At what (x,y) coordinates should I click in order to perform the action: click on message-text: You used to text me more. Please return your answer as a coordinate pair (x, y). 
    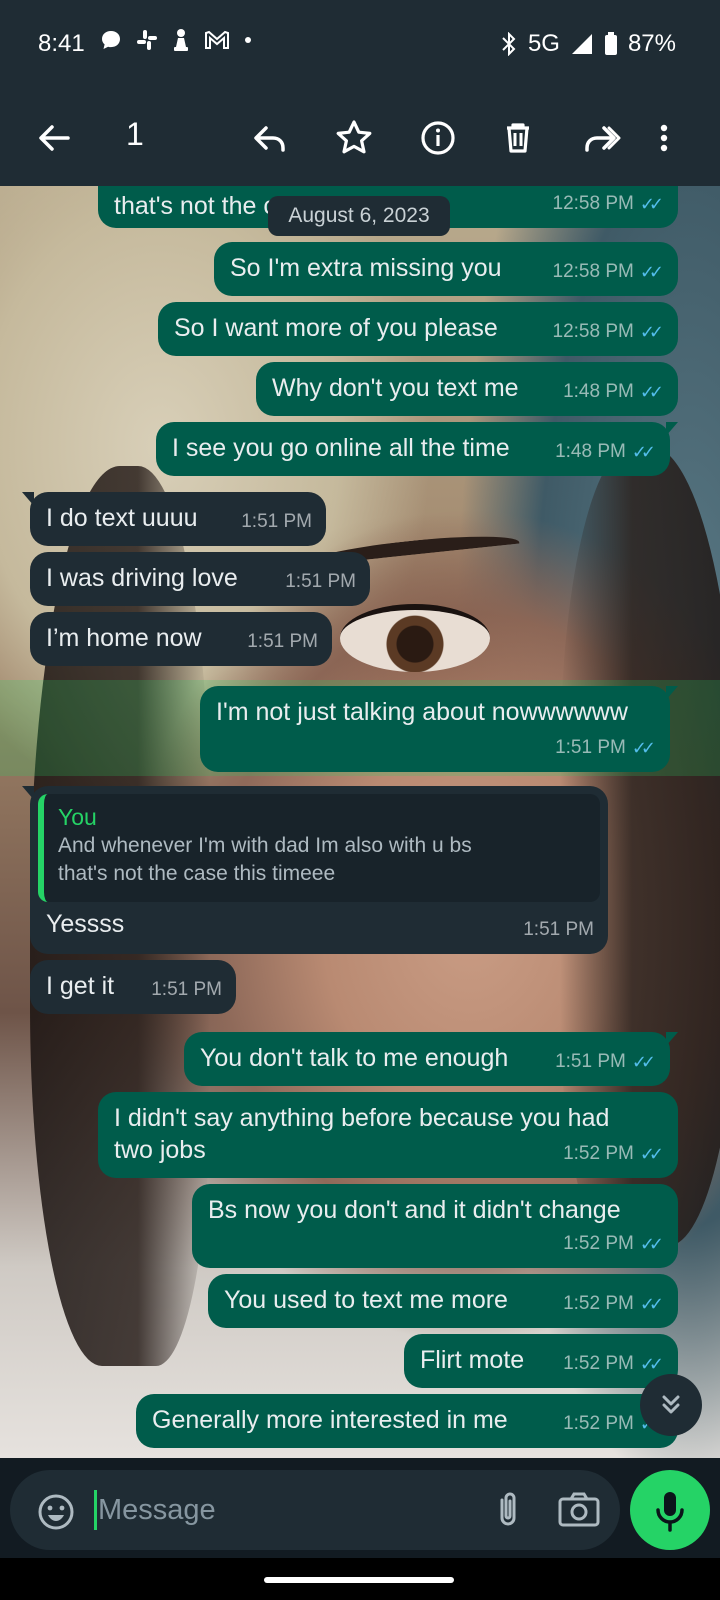
    Looking at the image, I should click on (366, 1300).